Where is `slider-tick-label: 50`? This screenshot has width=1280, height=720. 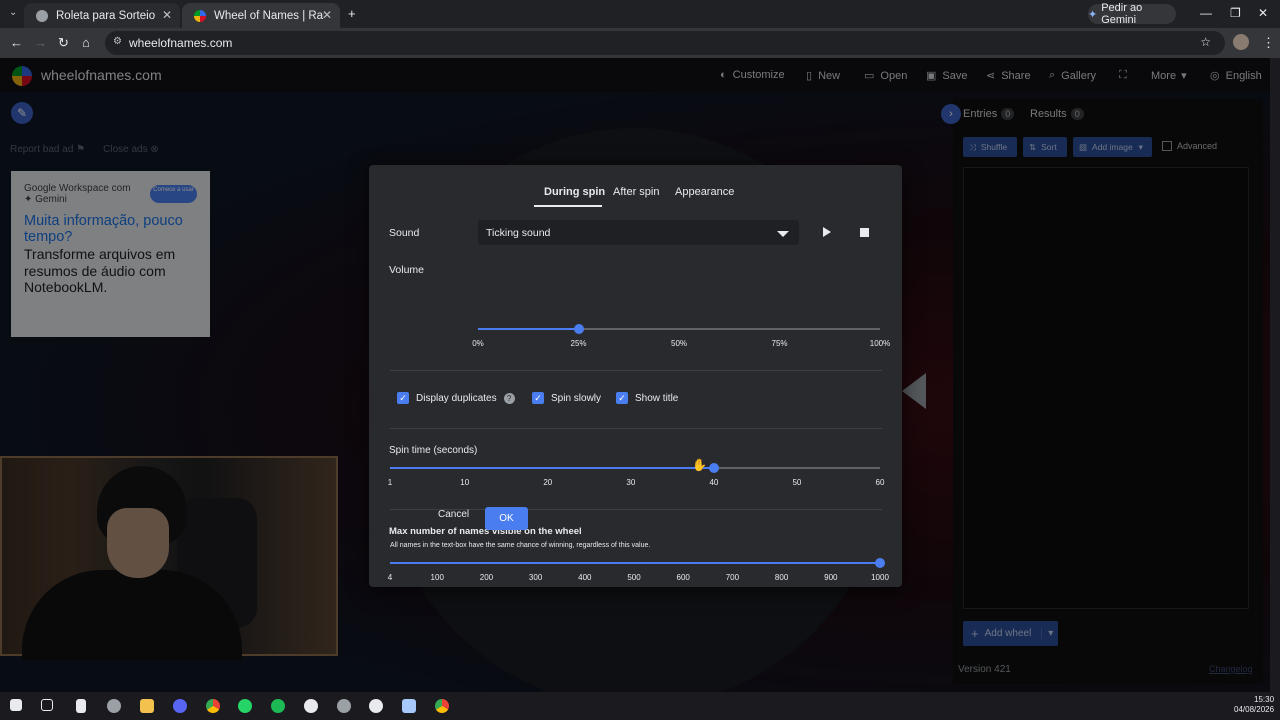
slider-tick-label: 50 is located at coordinates (797, 482).